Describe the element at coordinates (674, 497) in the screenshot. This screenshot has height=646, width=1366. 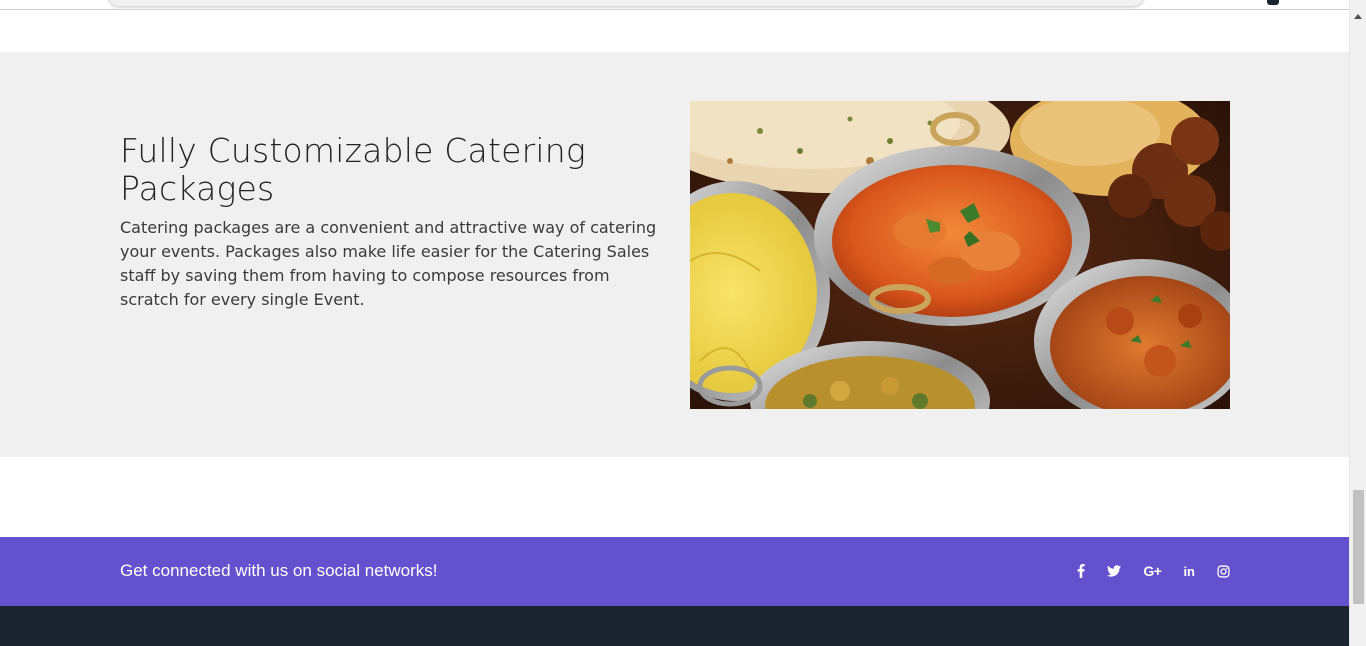
I see `section-spacer` at that location.